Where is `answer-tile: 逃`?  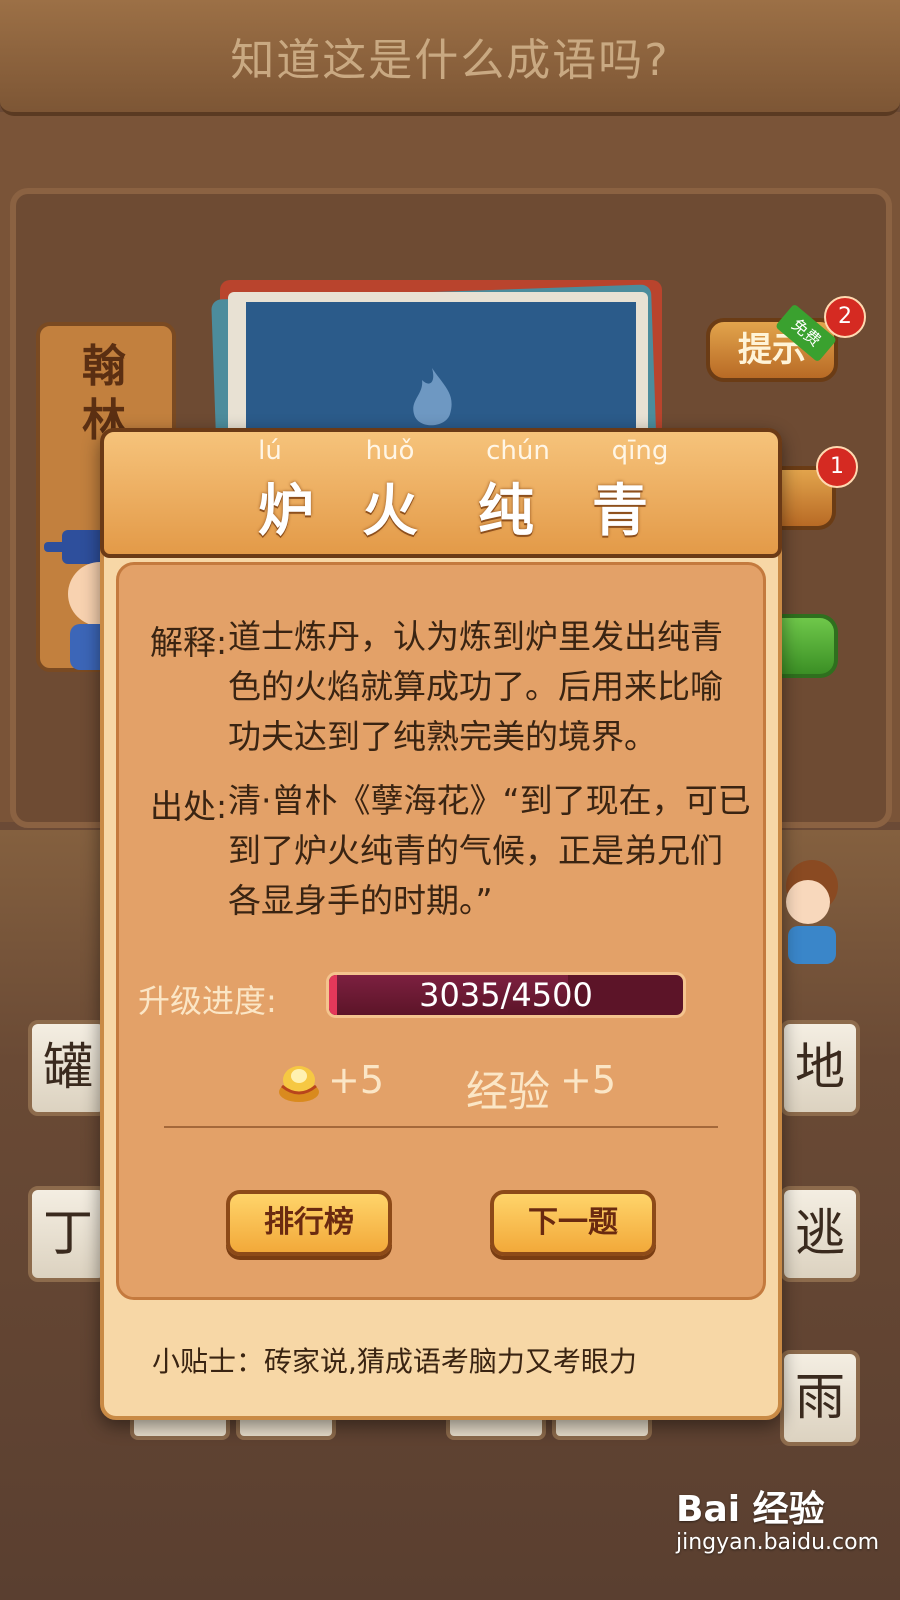 answer-tile: 逃 is located at coordinates (820, 1234).